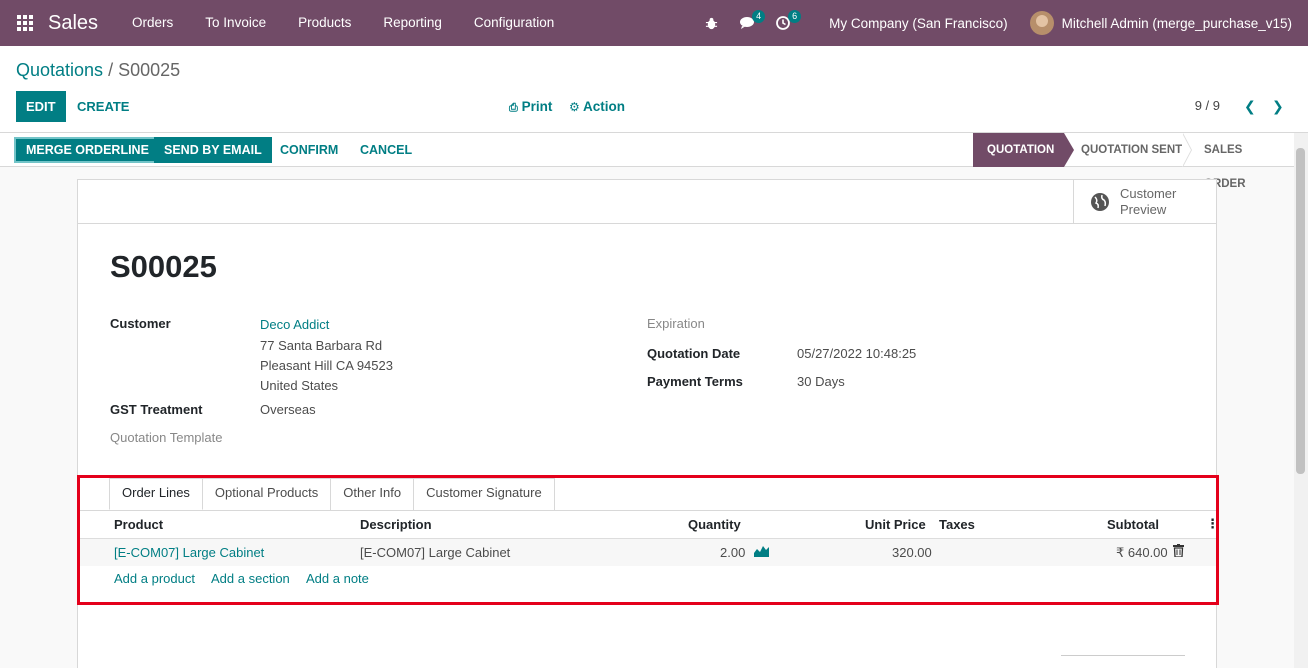 This screenshot has height=668, width=1308. What do you see at coordinates (149, 70) in the screenshot?
I see `breadcrumb-current: S00025` at bounding box center [149, 70].